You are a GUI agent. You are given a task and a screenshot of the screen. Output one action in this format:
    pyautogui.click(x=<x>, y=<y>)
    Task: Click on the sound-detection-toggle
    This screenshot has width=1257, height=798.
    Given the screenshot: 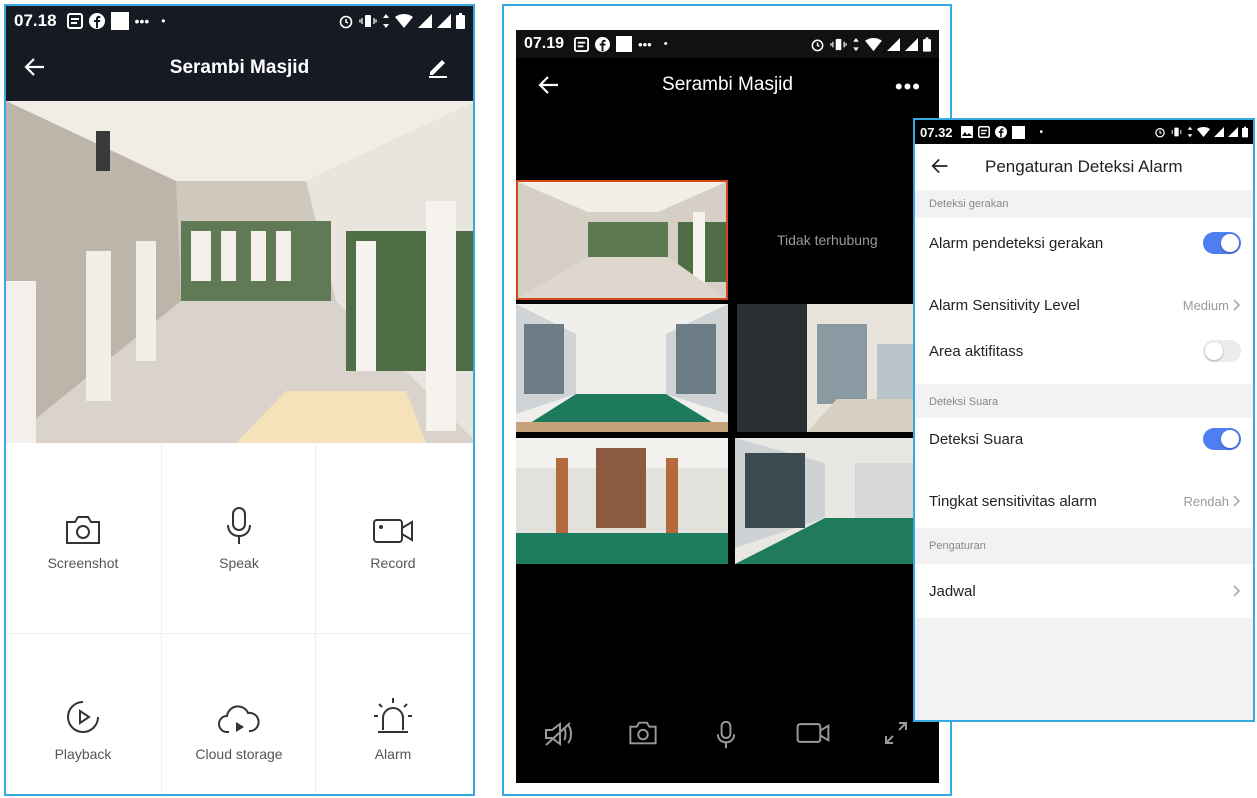 What is the action you would take?
    pyautogui.click(x=1222, y=439)
    